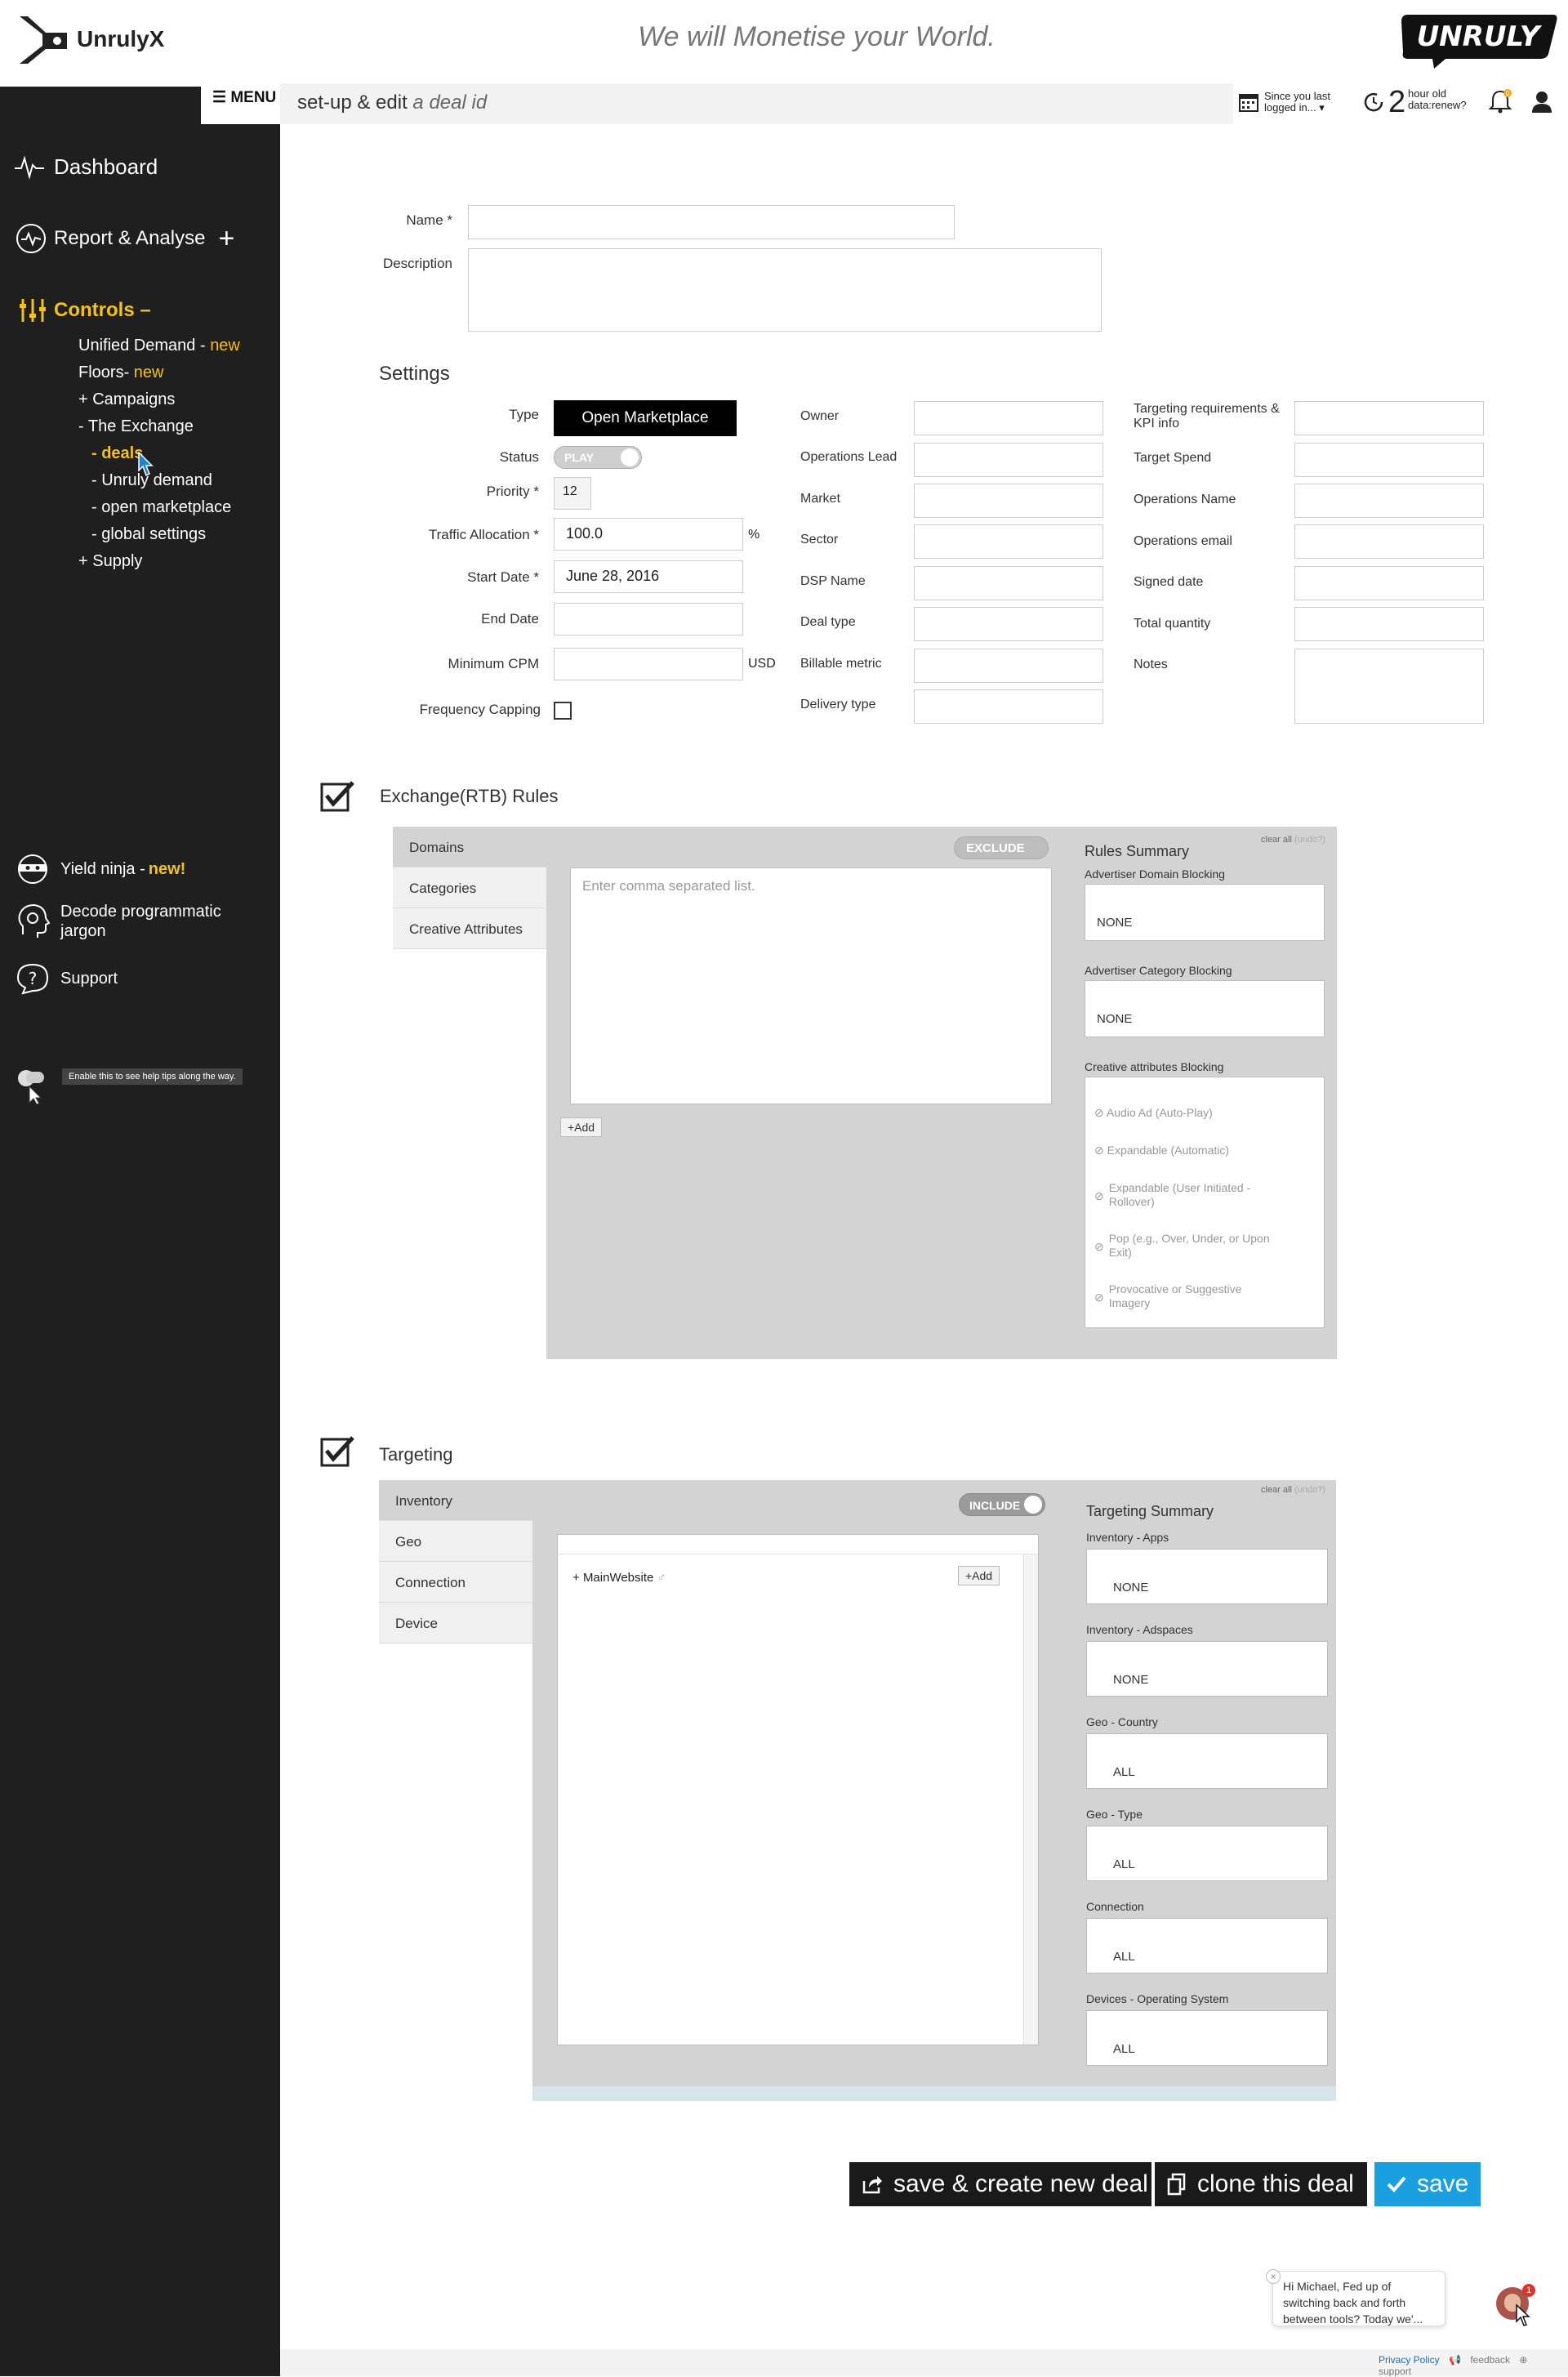 Image resolution: width=1568 pixels, height=2377 pixels. I want to click on tab-domains: Domains, so click(469, 847).